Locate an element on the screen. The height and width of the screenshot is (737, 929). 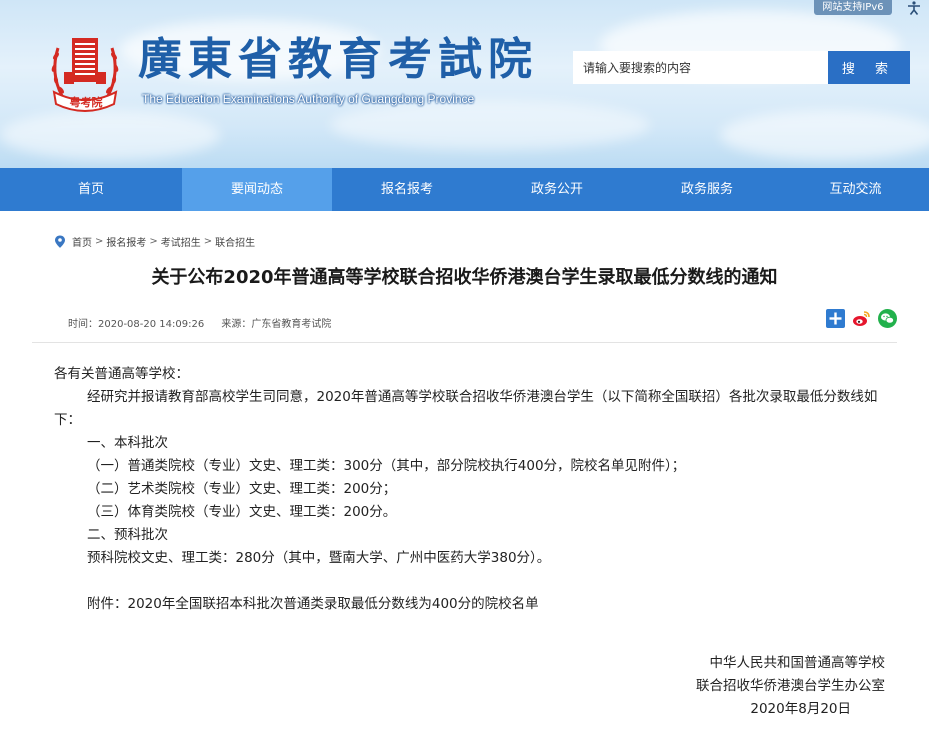
share-plus-icon is located at coordinates (835, 318).